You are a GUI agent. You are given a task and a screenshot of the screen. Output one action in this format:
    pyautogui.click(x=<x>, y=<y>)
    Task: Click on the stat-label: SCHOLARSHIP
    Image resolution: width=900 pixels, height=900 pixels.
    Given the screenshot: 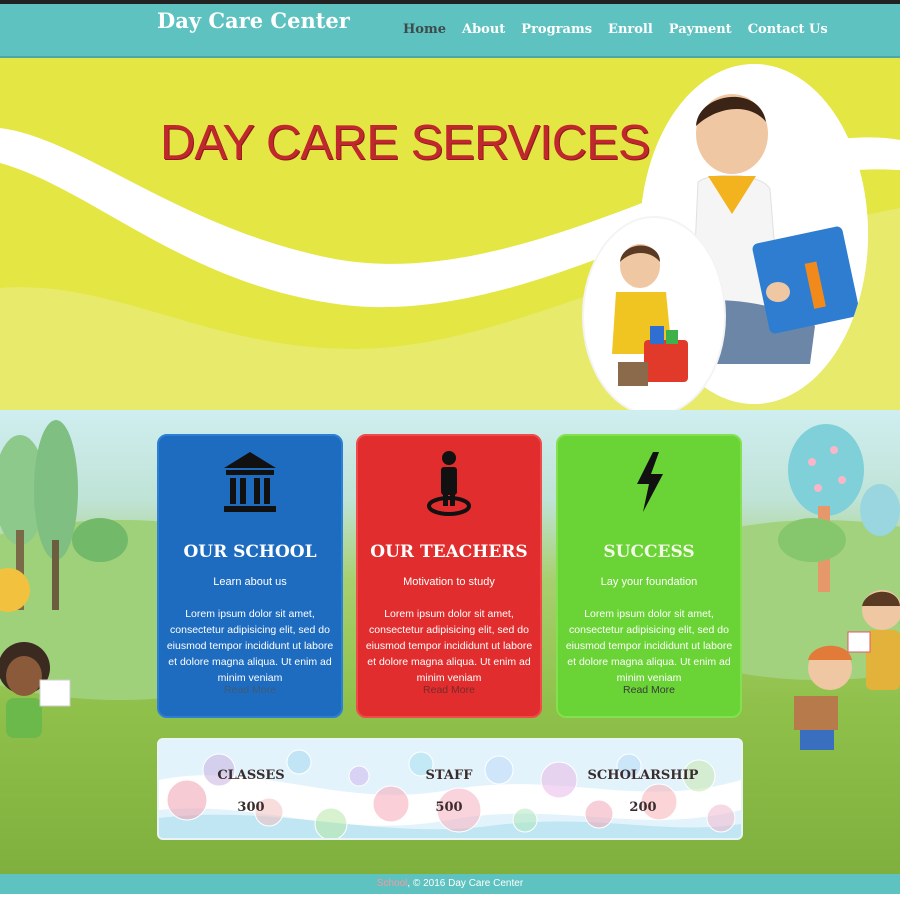 What is the action you would take?
    pyautogui.click(x=643, y=775)
    